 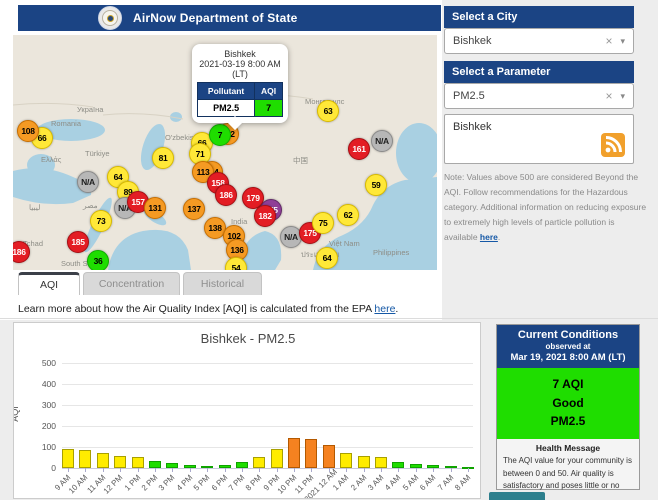 What do you see at coordinates (97, 153) in the screenshot?
I see `map-place-label: Türkiye` at bounding box center [97, 153].